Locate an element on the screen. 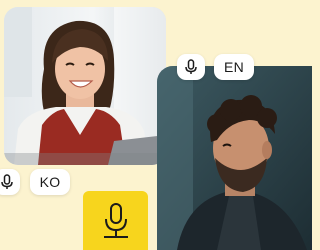  microphone-button is located at coordinates (115, 220).